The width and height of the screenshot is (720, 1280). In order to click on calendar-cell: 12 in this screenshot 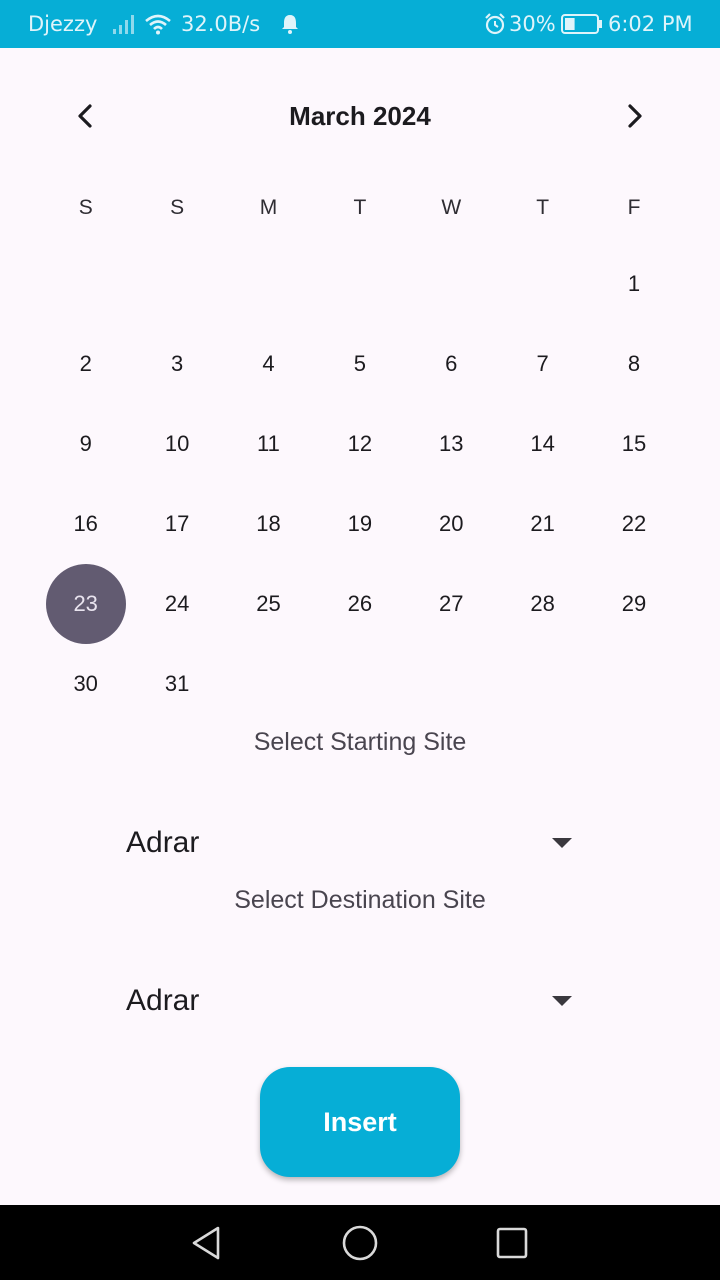, I will do `click(359, 444)`.